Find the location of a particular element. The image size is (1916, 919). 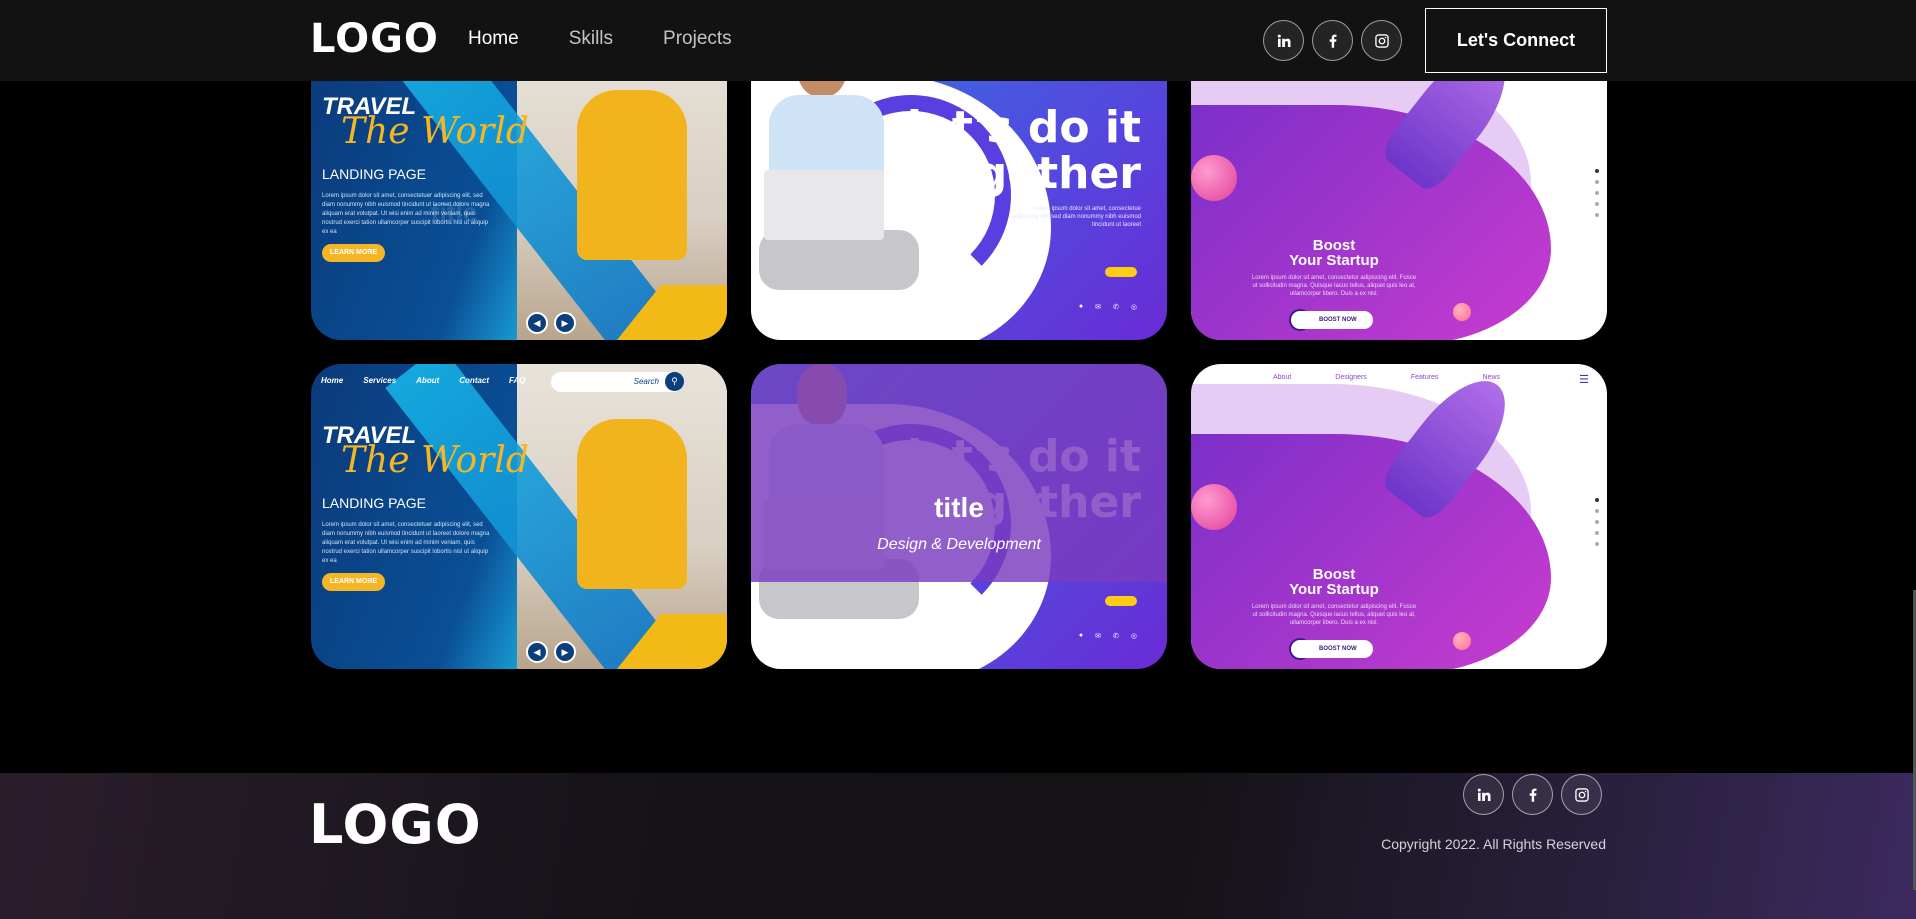

mini-search-input: Search is located at coordinates (617, 382).